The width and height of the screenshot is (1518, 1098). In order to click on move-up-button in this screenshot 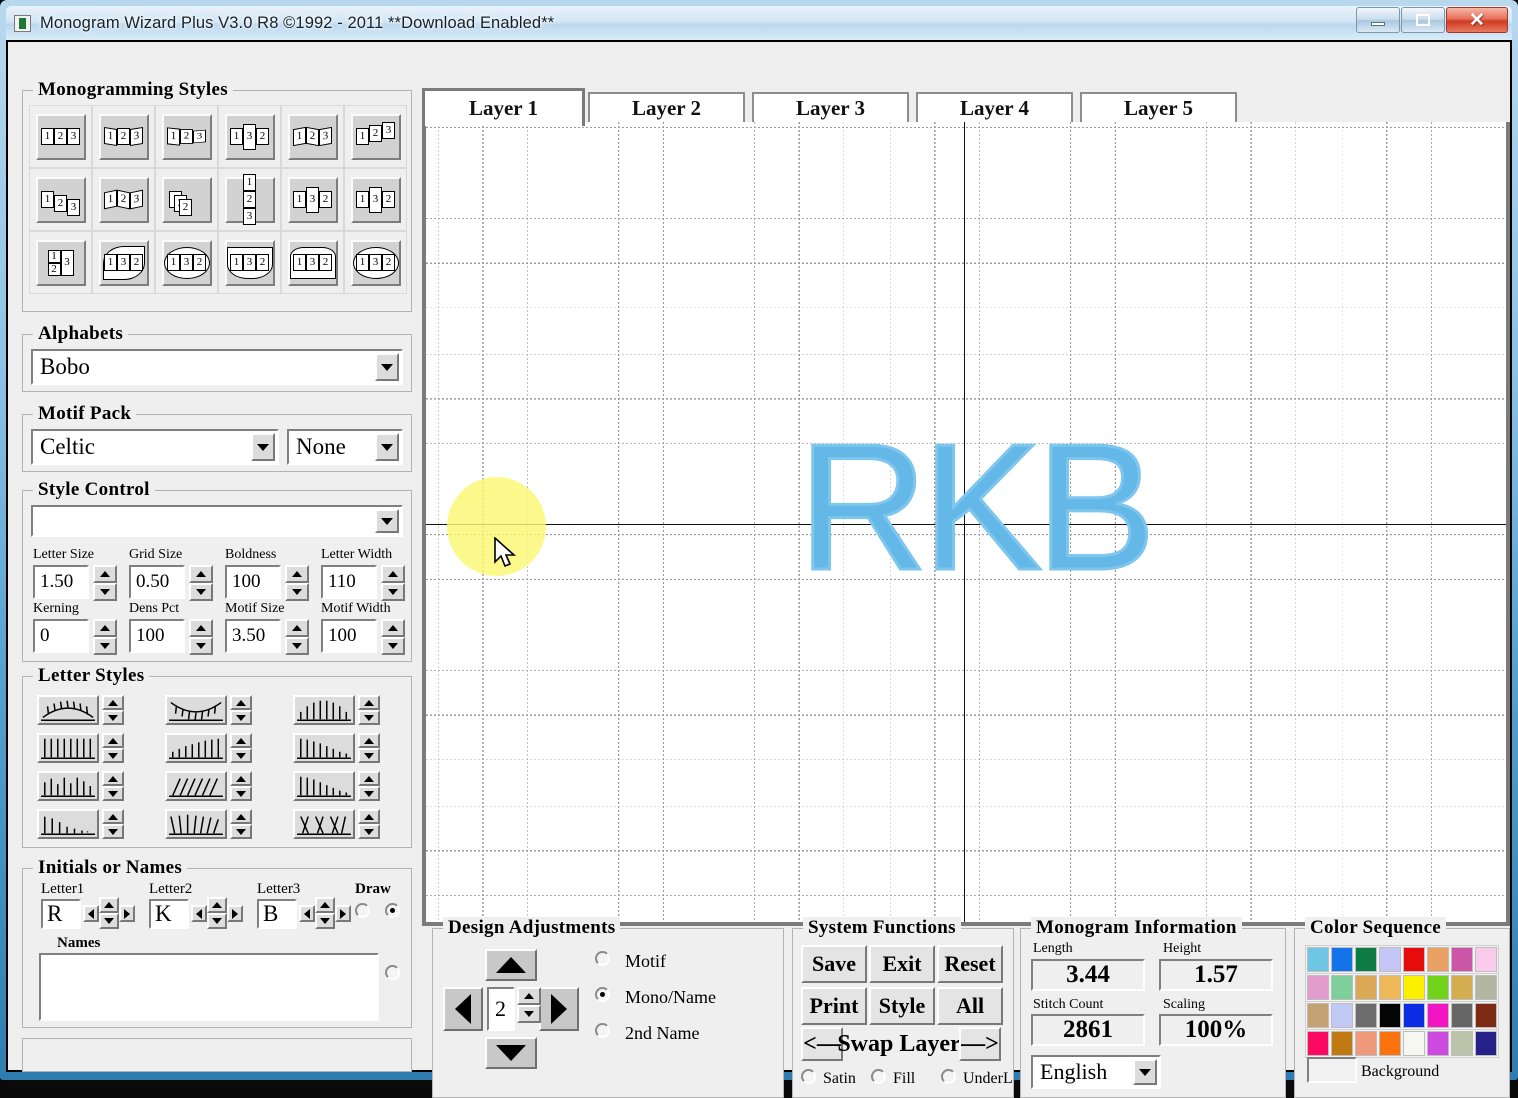, I will do `click(511, 965)`.